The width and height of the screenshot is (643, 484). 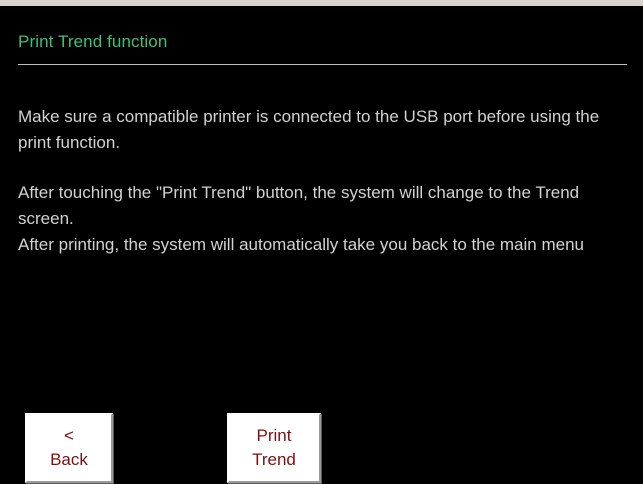 What do you see at coordinates (69, 448) in the screenshot?
I see `back-button: < Back` at bounding box center [69, 448].